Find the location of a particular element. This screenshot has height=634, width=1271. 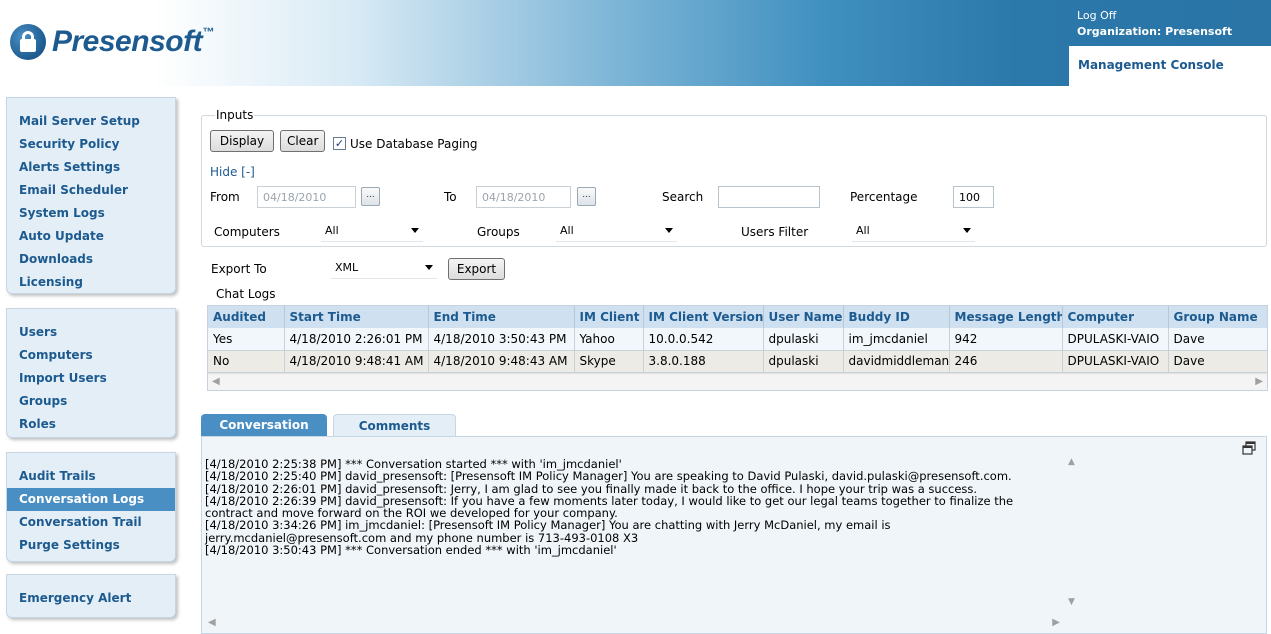

export-format-select: XML is located at coordinates (384, 268).